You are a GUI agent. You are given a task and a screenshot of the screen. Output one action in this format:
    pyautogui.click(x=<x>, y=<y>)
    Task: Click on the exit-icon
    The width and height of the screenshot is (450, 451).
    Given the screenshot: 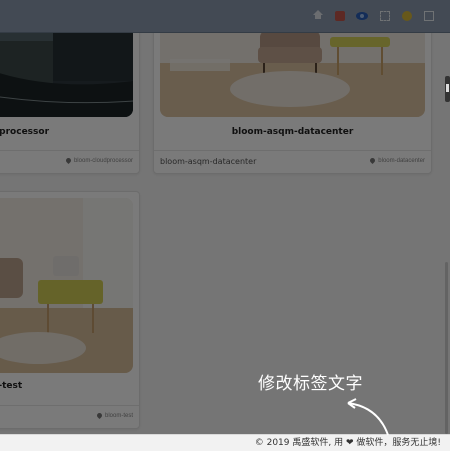 What is the action you would take?
    pyautogui.click(x=429, y=16)
    